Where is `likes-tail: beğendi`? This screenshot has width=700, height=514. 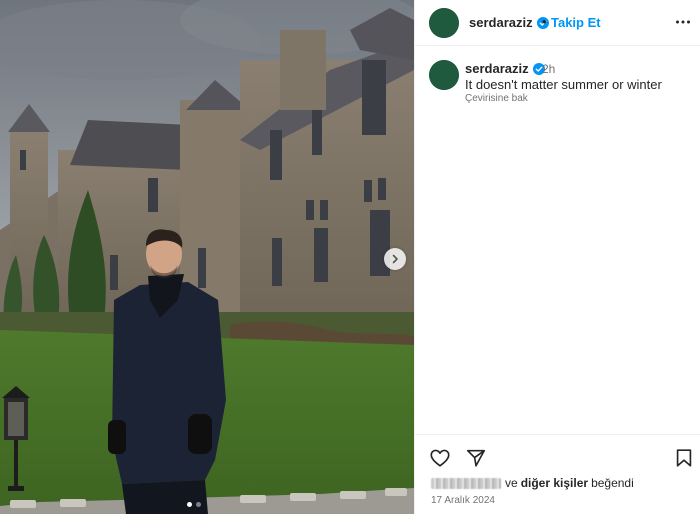 likes-tail: beğendi is located at coordinates (612, 483).